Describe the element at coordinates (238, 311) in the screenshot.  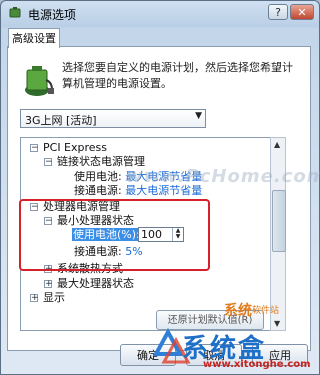
I see `watermark-top-text: 系统` at that location.